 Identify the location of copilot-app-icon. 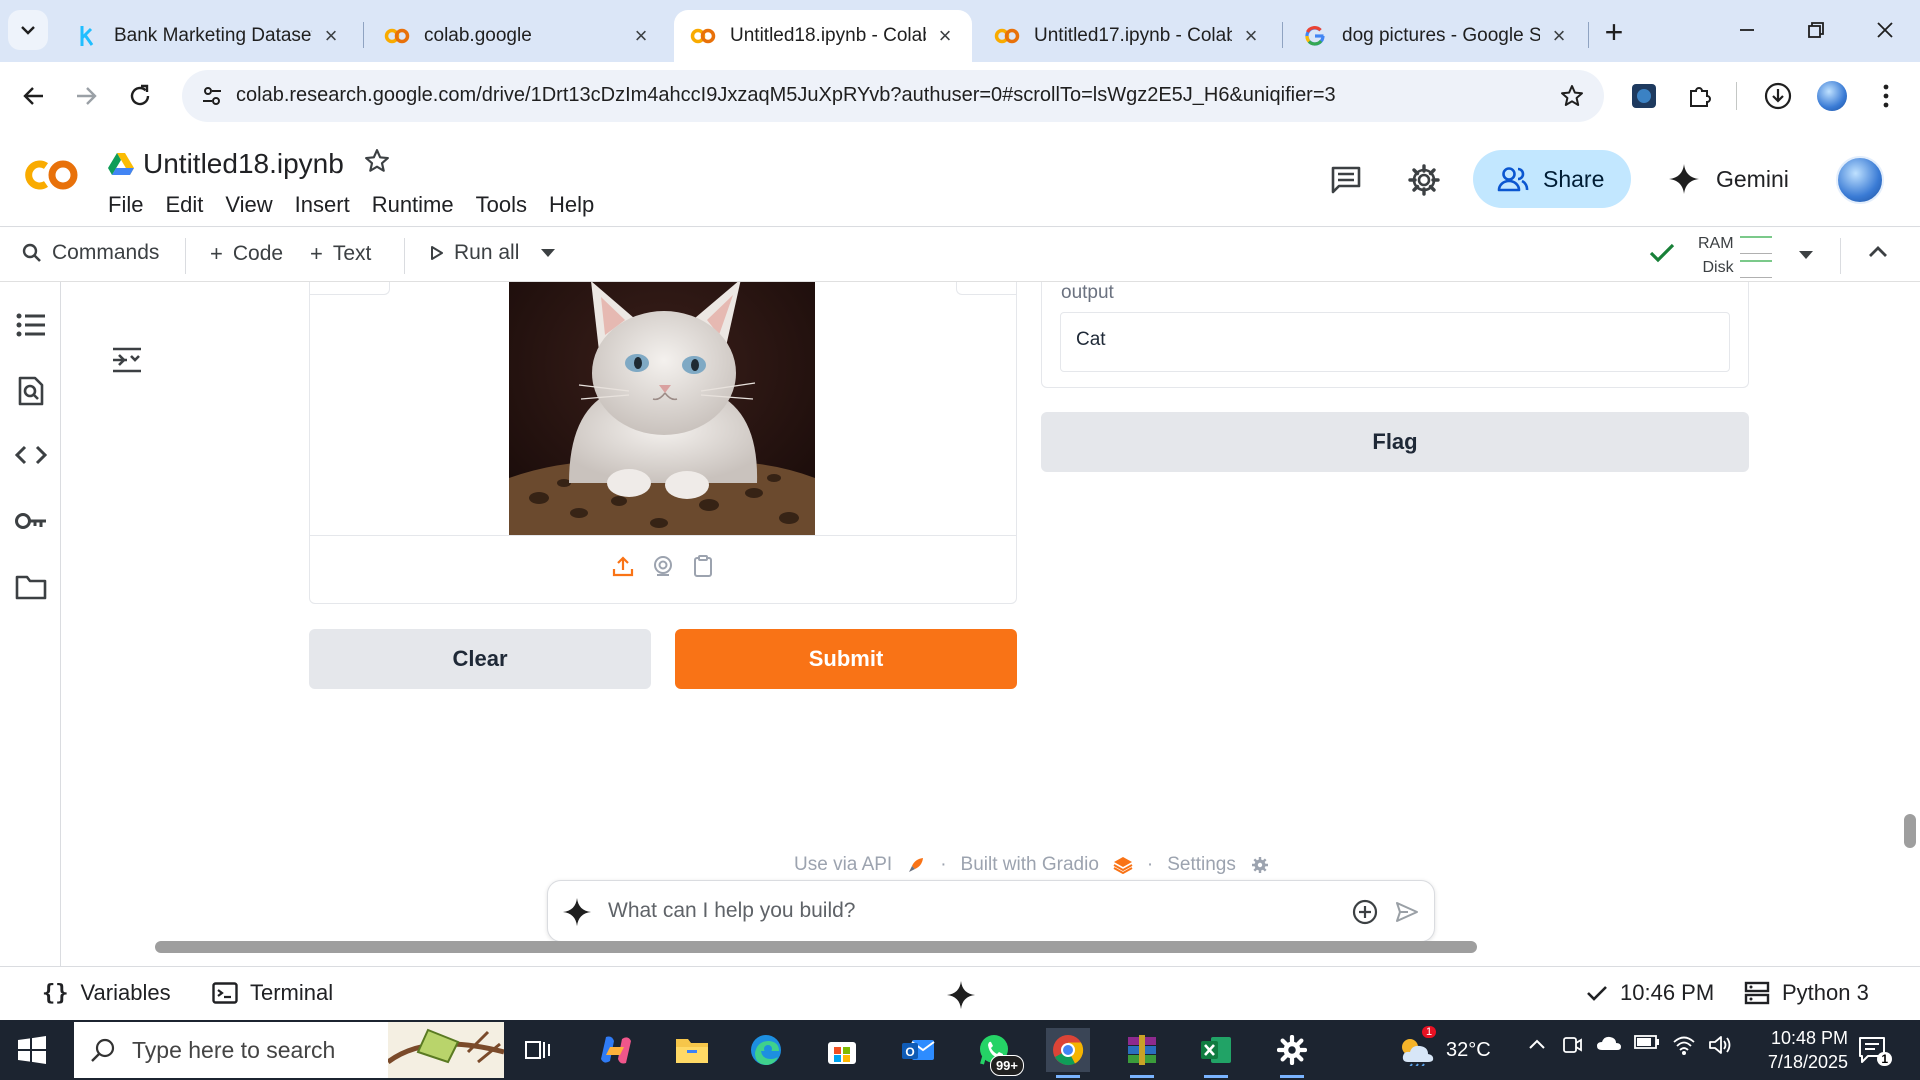
(616, 1050).